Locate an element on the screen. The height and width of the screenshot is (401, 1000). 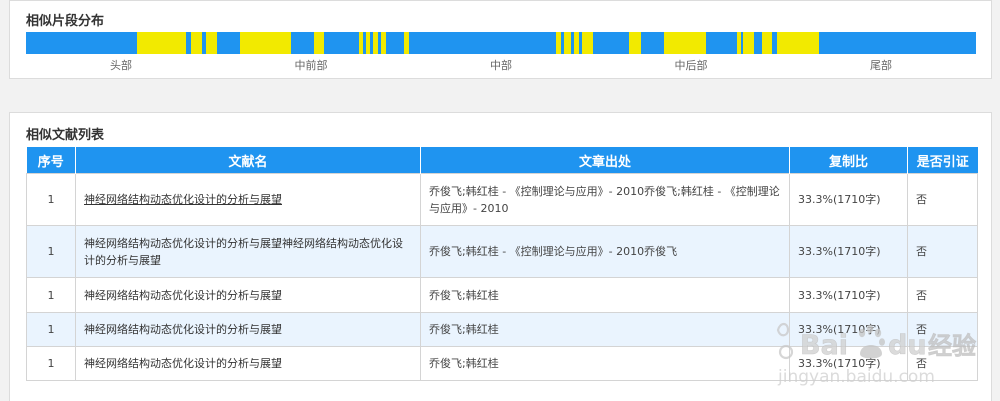
row-name-cell: 神经网络结构动态优化设计的分析与展望神经网络结构动态优化设计的分析与展望 is located at coordinates (248, 251).